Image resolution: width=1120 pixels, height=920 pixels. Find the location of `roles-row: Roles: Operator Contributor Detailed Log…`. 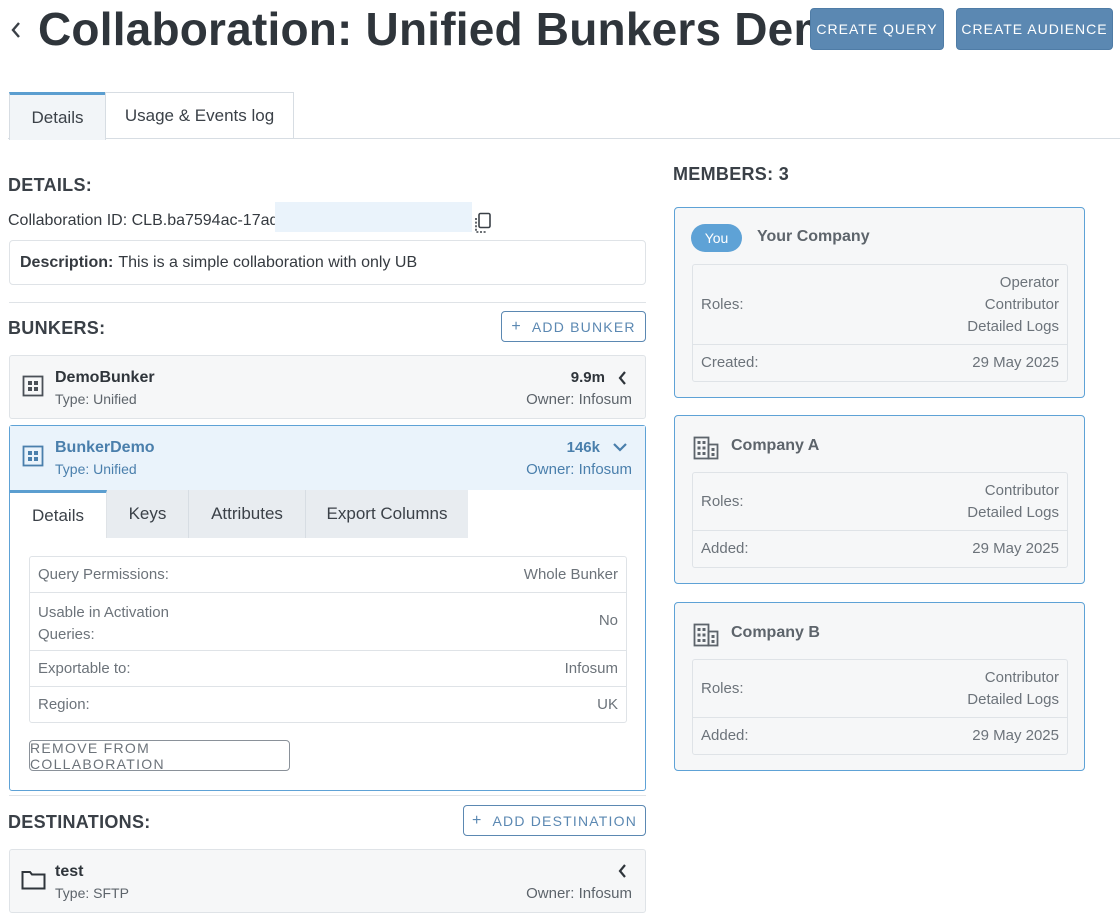

roles-row: Roles: Operator Contributor Detailed Log… is located at coordinates (880, 305).